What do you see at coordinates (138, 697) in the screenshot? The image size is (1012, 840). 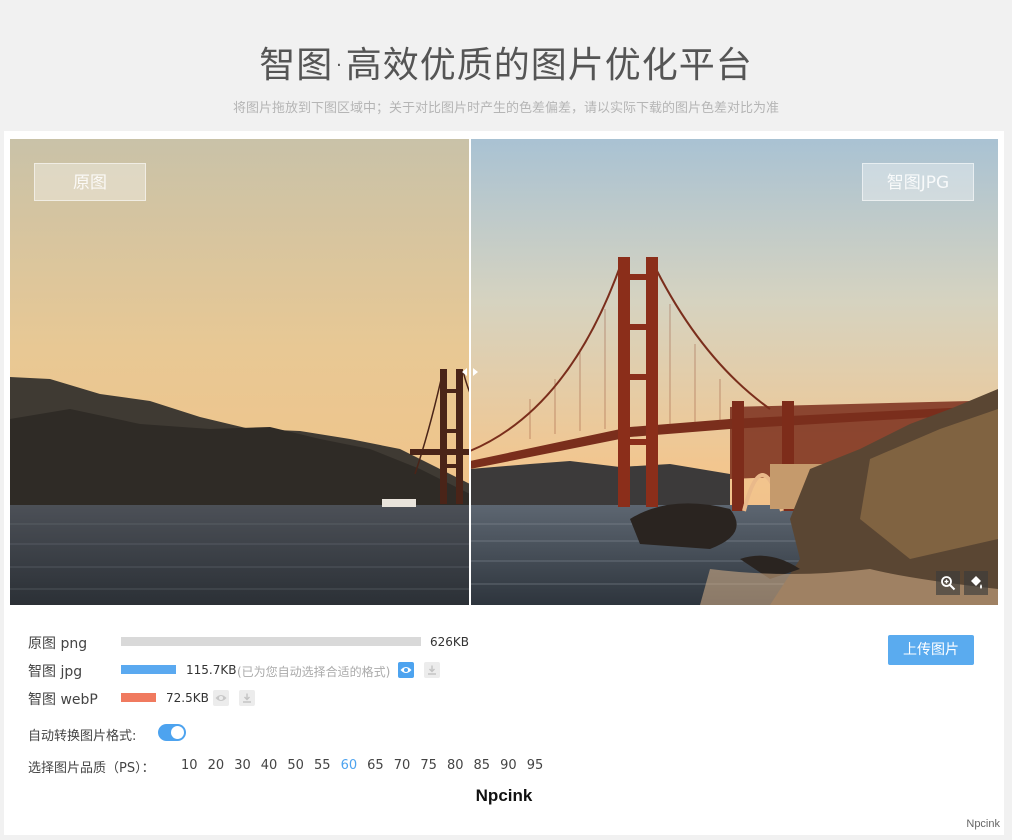 I see `size-bar-webp` at bounding box center [138, 697].